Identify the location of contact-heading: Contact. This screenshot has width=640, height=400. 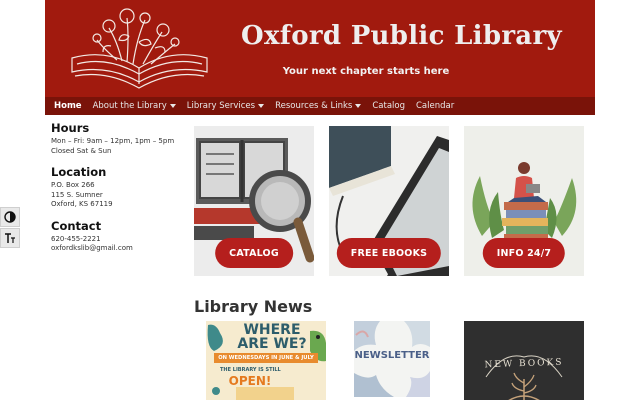
(76, 225).